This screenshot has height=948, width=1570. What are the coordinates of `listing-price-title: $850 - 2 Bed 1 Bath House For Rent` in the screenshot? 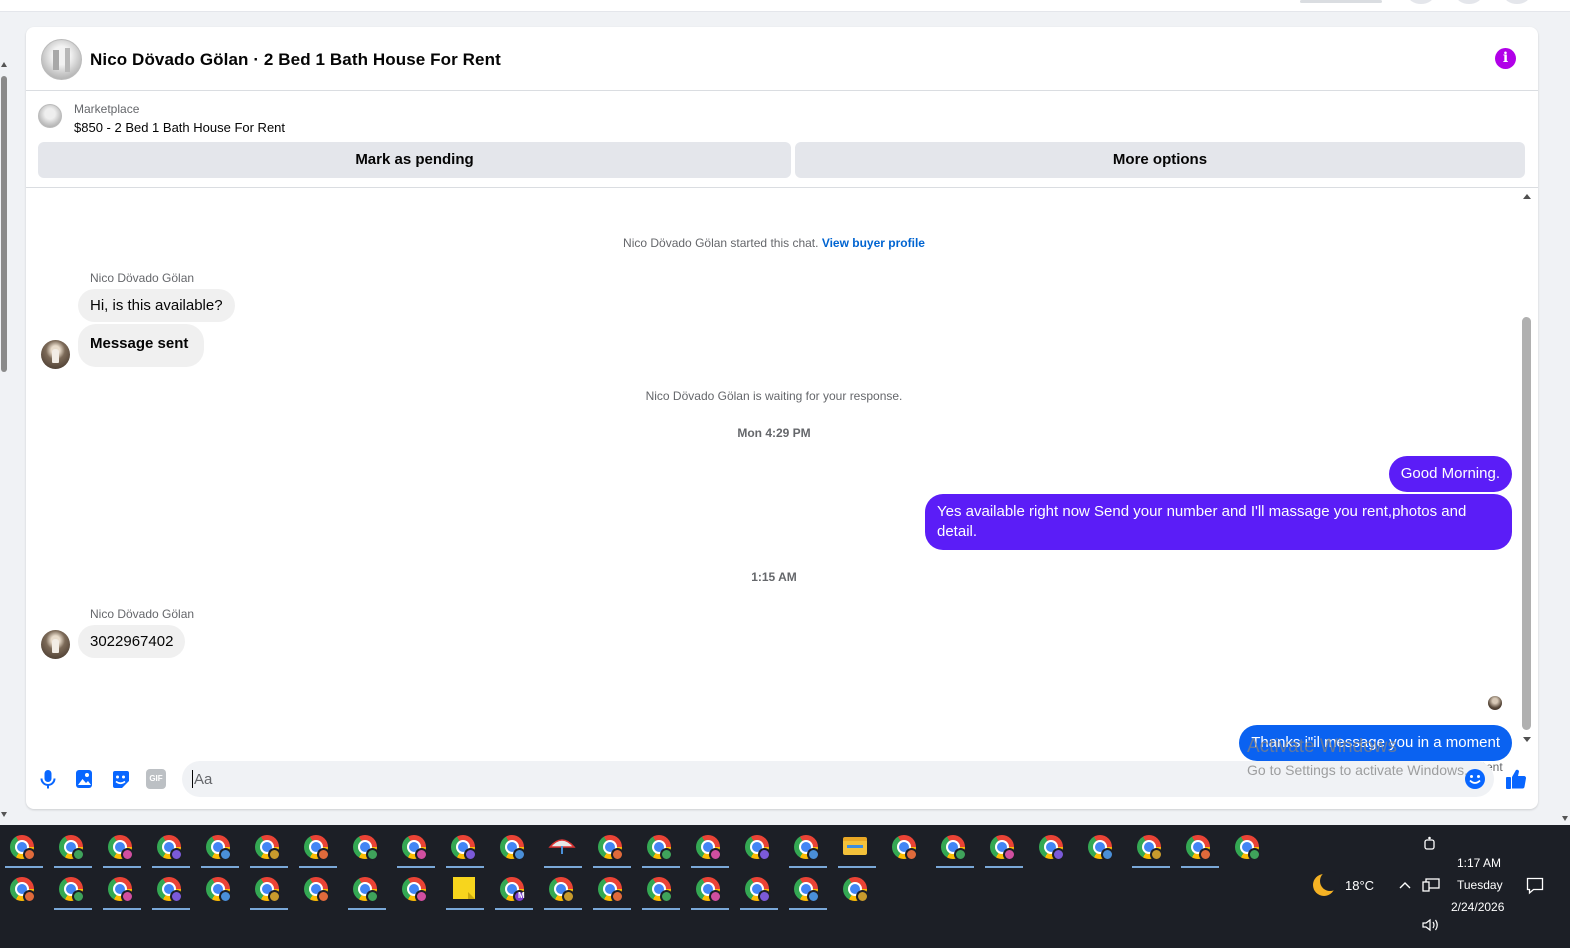 It's located at (180, 127).